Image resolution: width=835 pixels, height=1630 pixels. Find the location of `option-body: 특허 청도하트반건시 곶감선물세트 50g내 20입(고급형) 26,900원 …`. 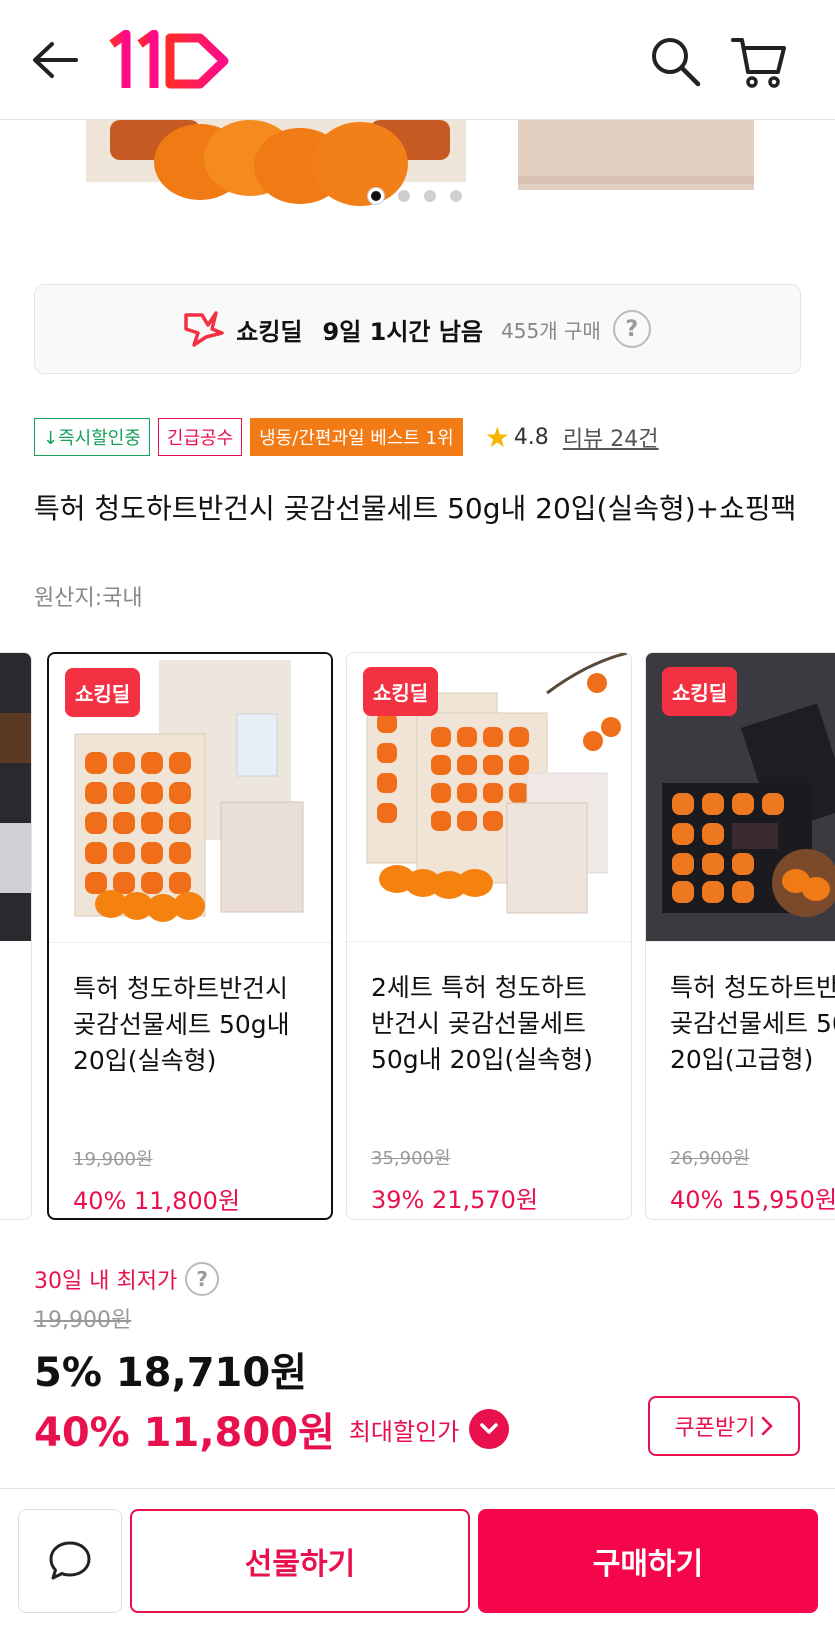

option-body: 특허 청도하트반건시 곶감선물세트 50g내 20입(고급형) 26,900원 … is located at coordinates (740, 1078).